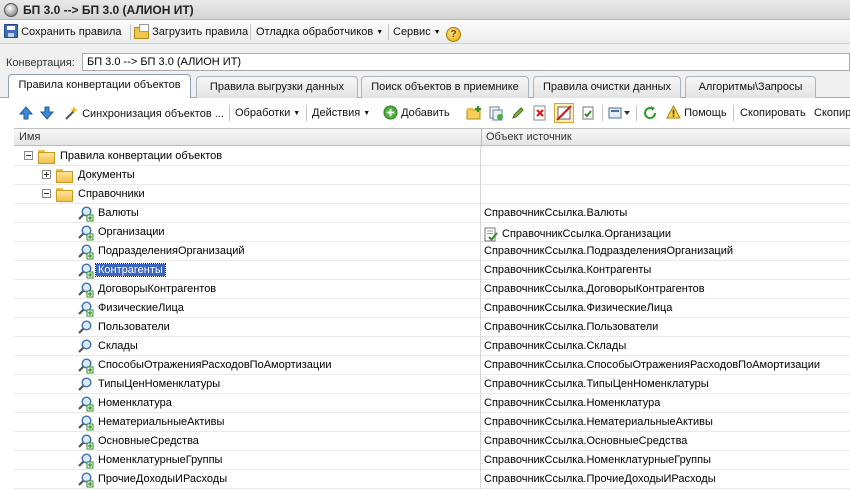  I want to click on source-cell: СправочникСсылка.ФизическиеЛица, so click(578, 308).